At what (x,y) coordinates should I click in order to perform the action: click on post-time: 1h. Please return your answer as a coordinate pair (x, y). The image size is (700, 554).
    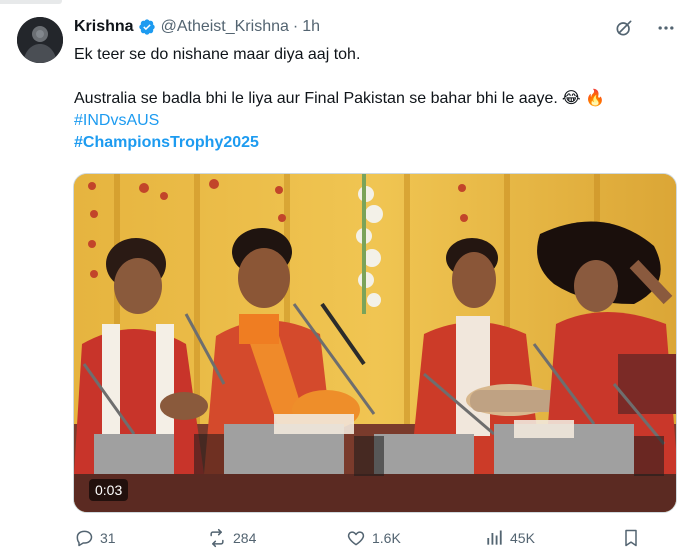
    Looking at the image, I should click on (311, 27).